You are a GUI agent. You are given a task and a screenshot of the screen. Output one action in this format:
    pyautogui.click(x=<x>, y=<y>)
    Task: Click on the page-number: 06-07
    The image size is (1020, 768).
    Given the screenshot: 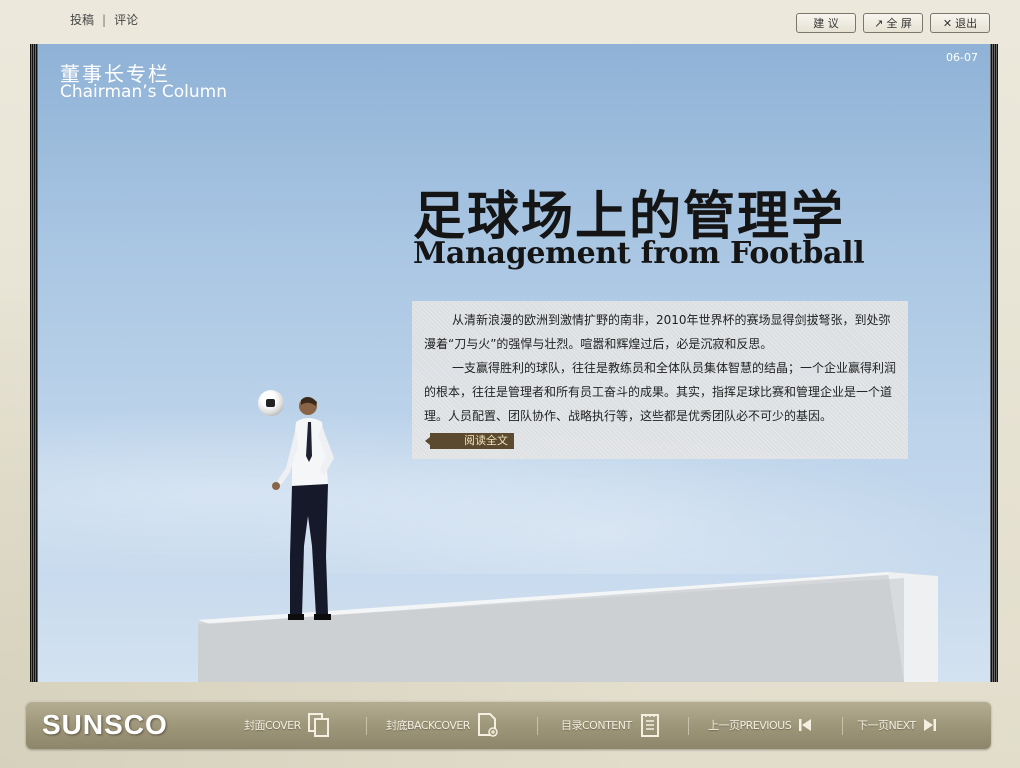 What is the action you would take?
    pyautogui.click(x=962, y=57)
    